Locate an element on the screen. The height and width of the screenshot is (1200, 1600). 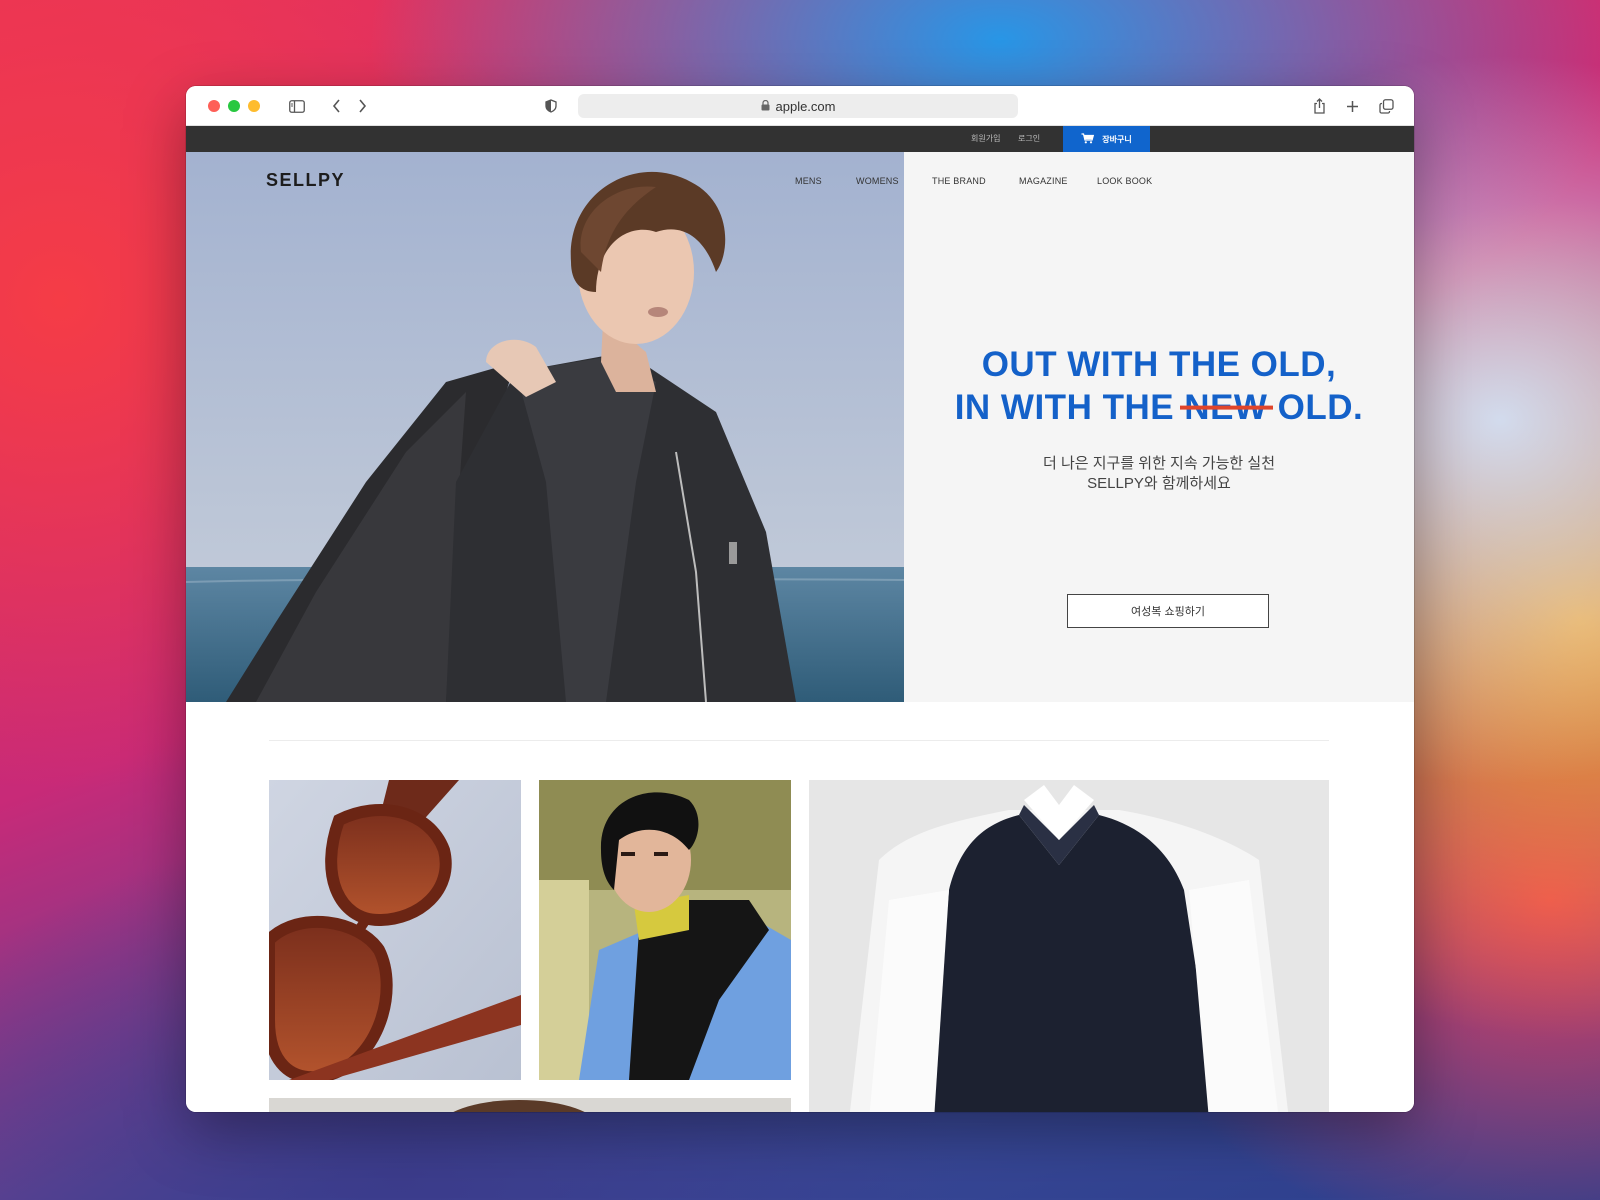
lock-icon is located at coordinates (765, 106).